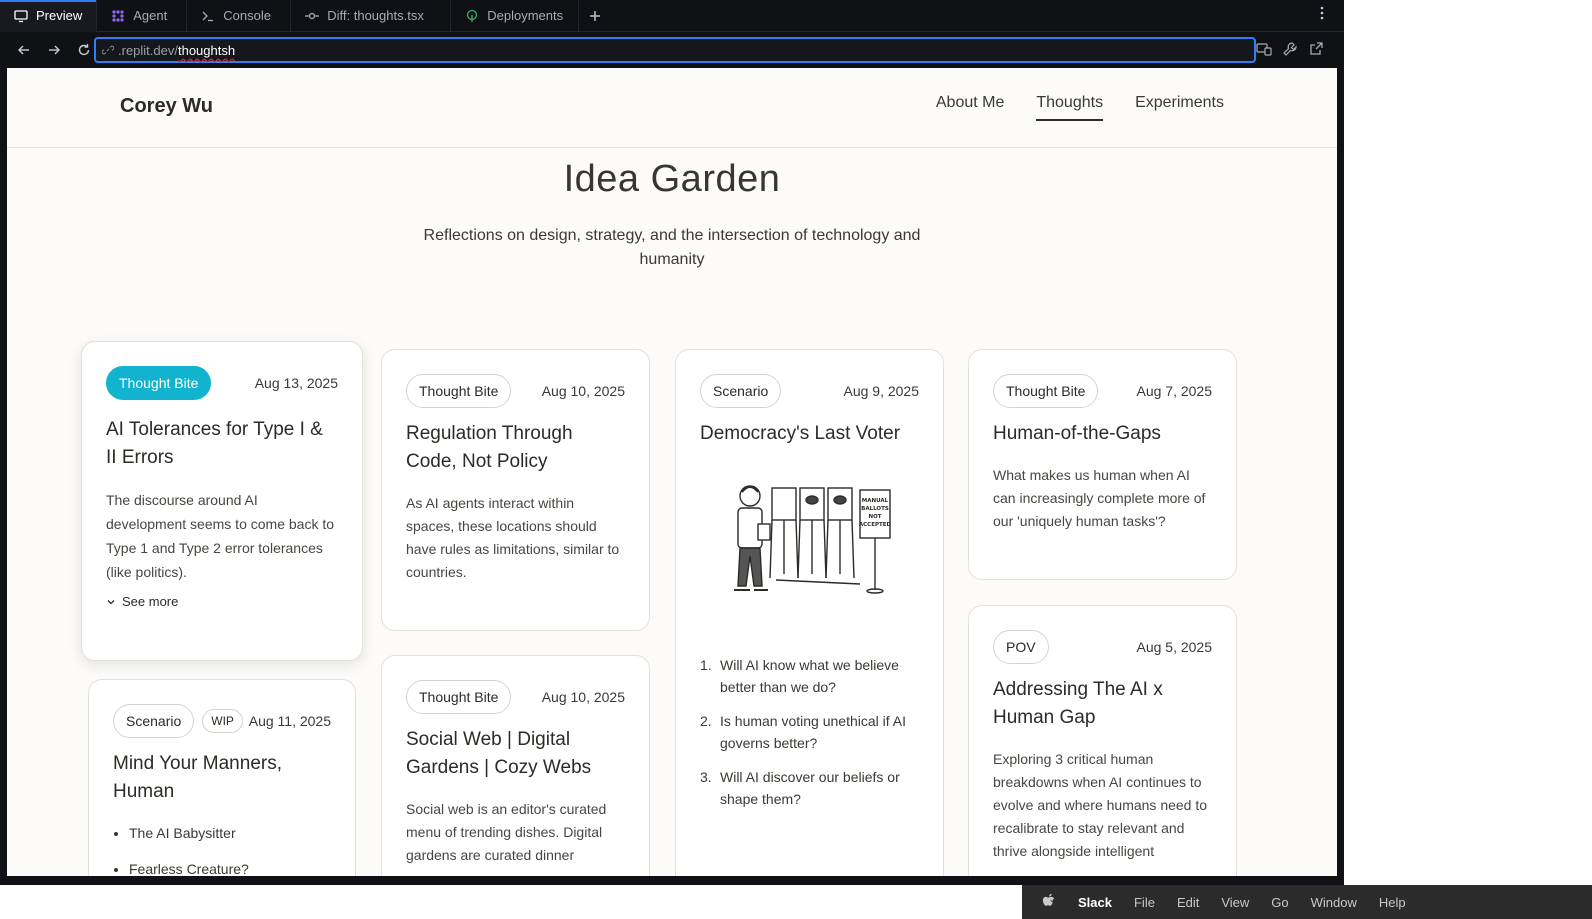 The width and height of the screenshot is (1592, 919). What do you see at coordinates (1077, 433) in the screenshot?
I see `card-title: Human-of-the-Gaps` at bounding box center [1077, 433].